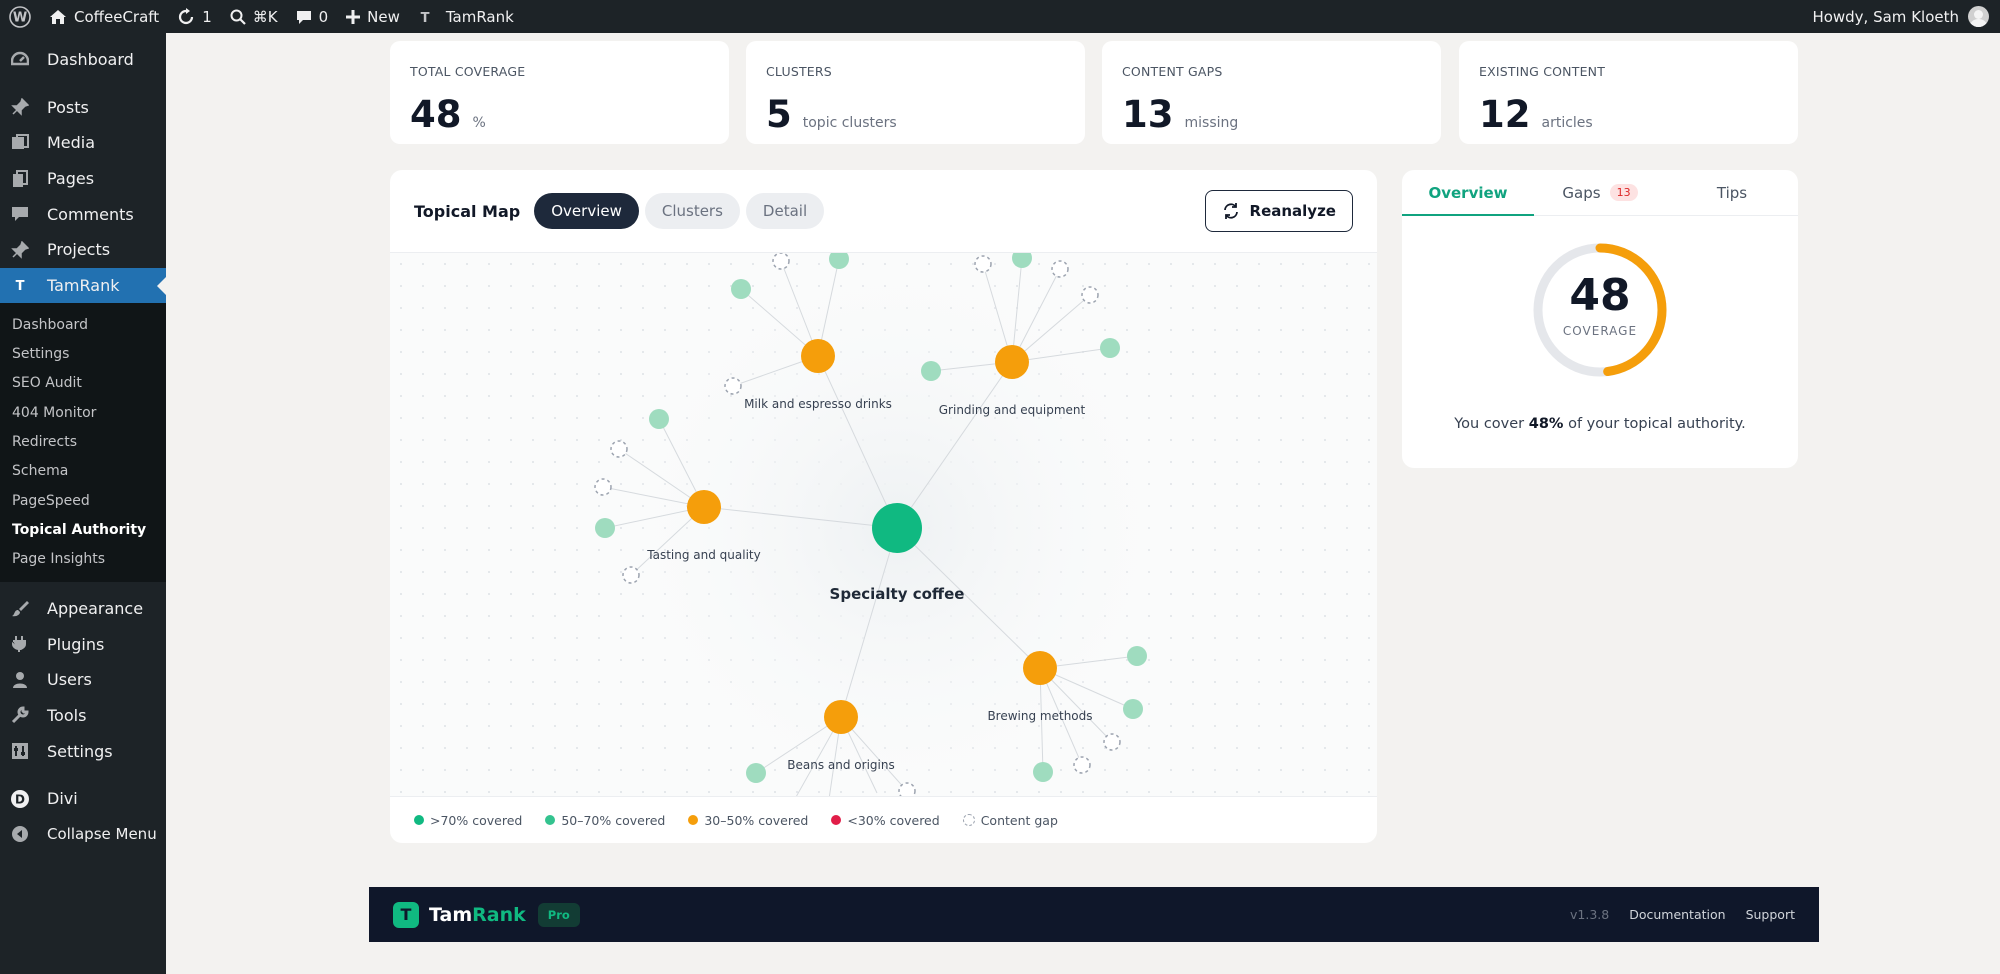  What do you see at coordinates (20, 715) in the screenshot?
I see `wrench-icon` at bounding box center [20, 715].